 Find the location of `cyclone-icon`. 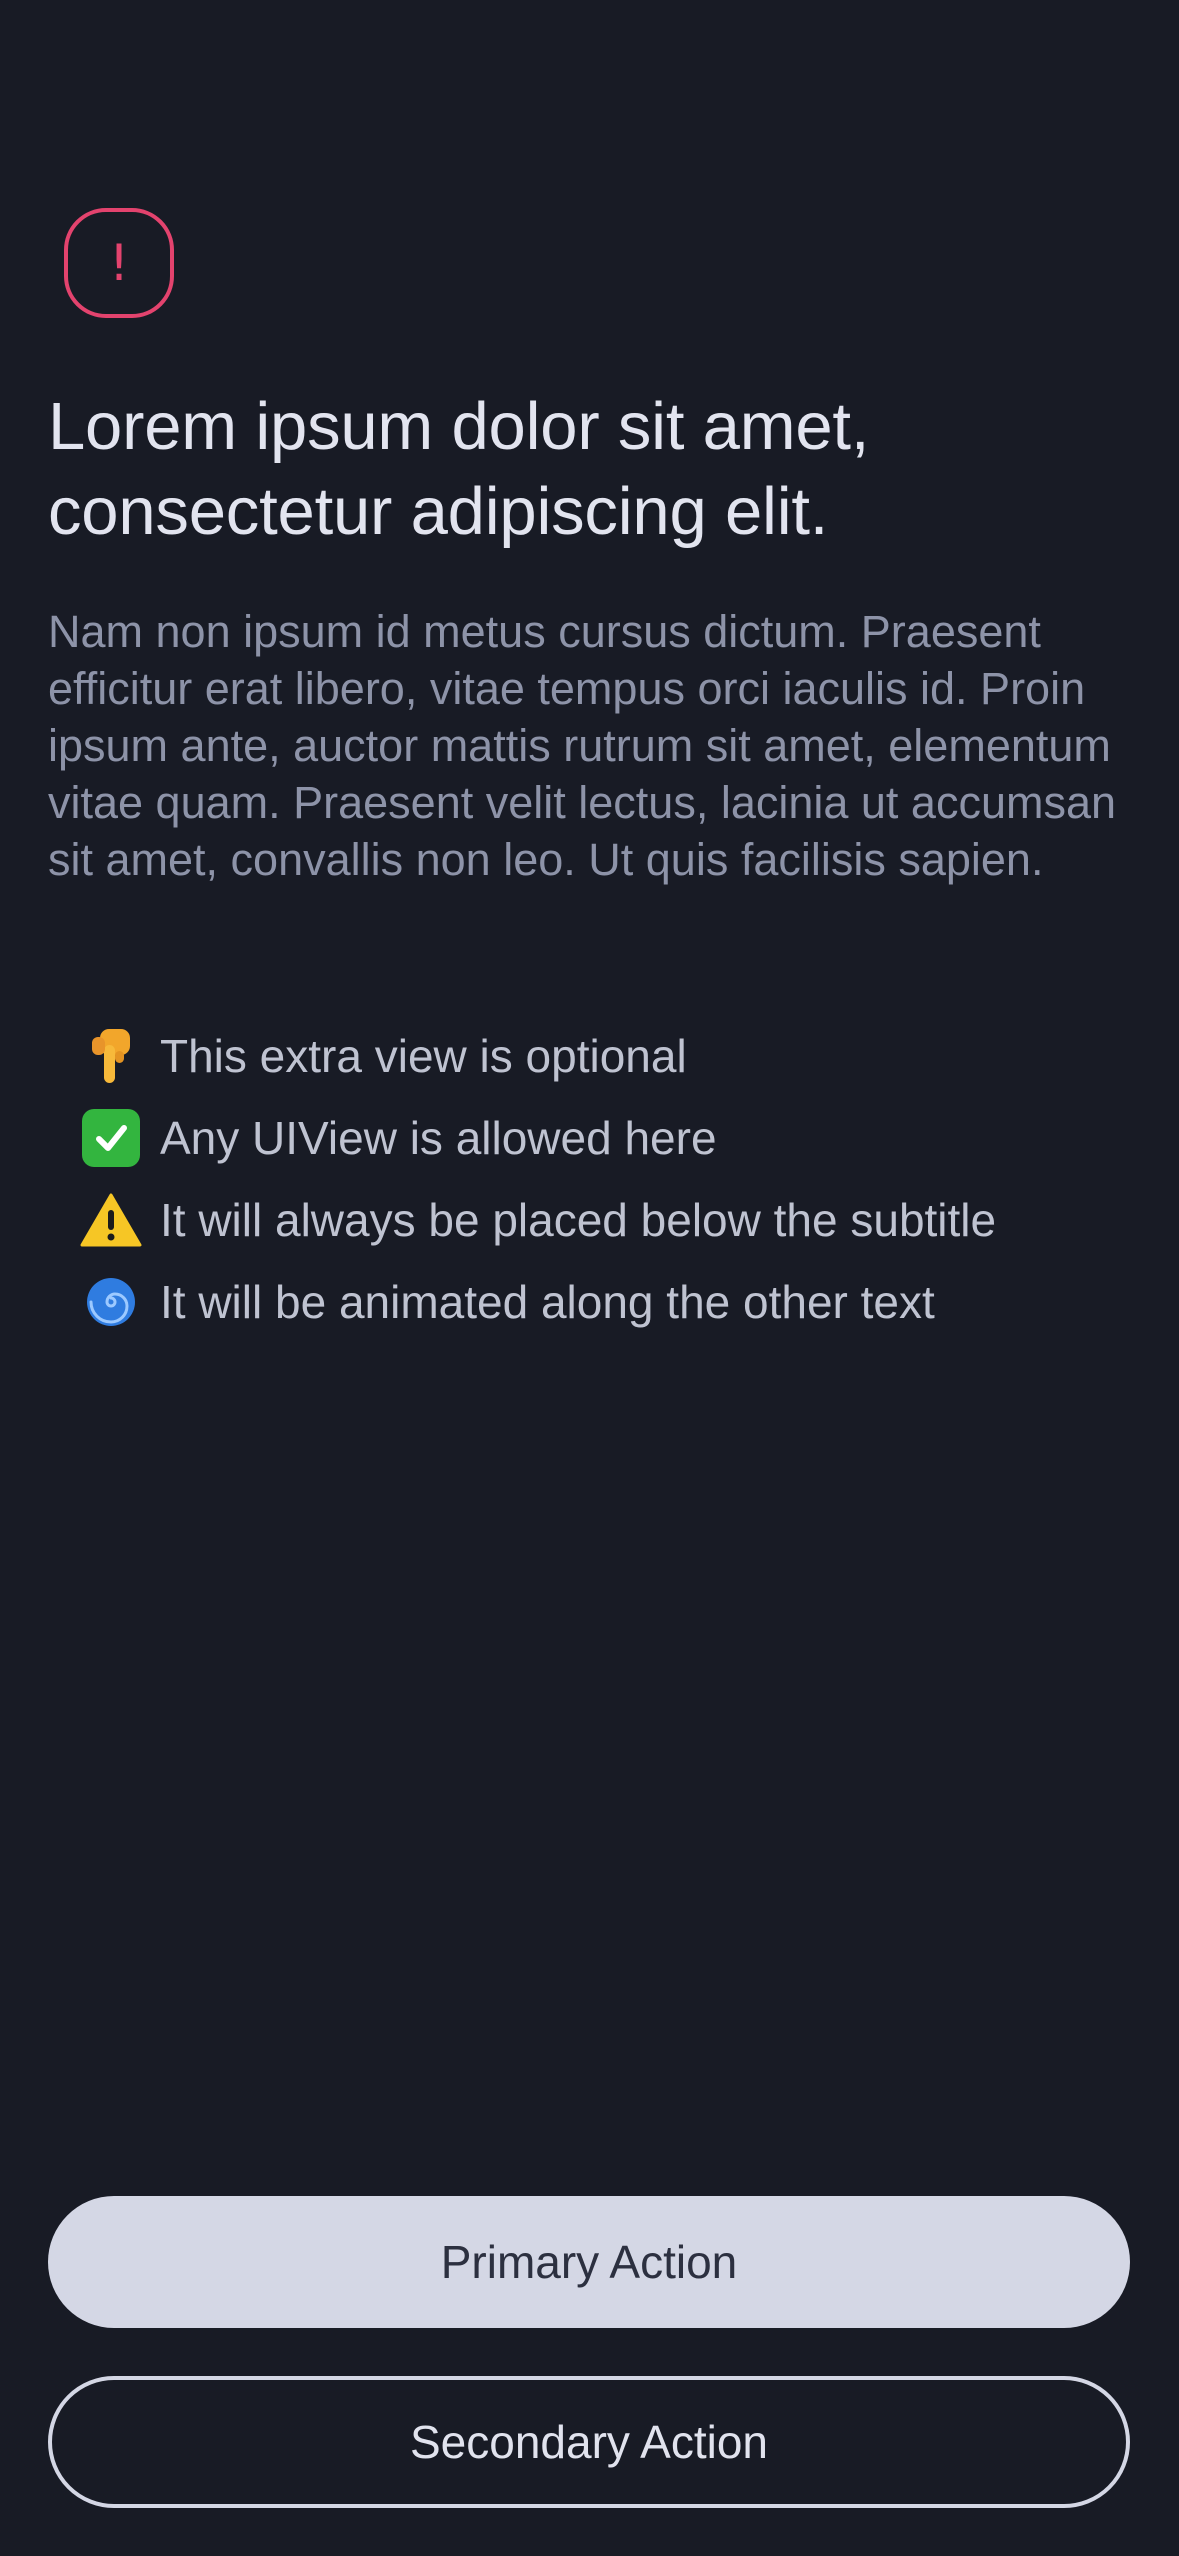

cyclone-icon is located at coordinates (111, 1302).